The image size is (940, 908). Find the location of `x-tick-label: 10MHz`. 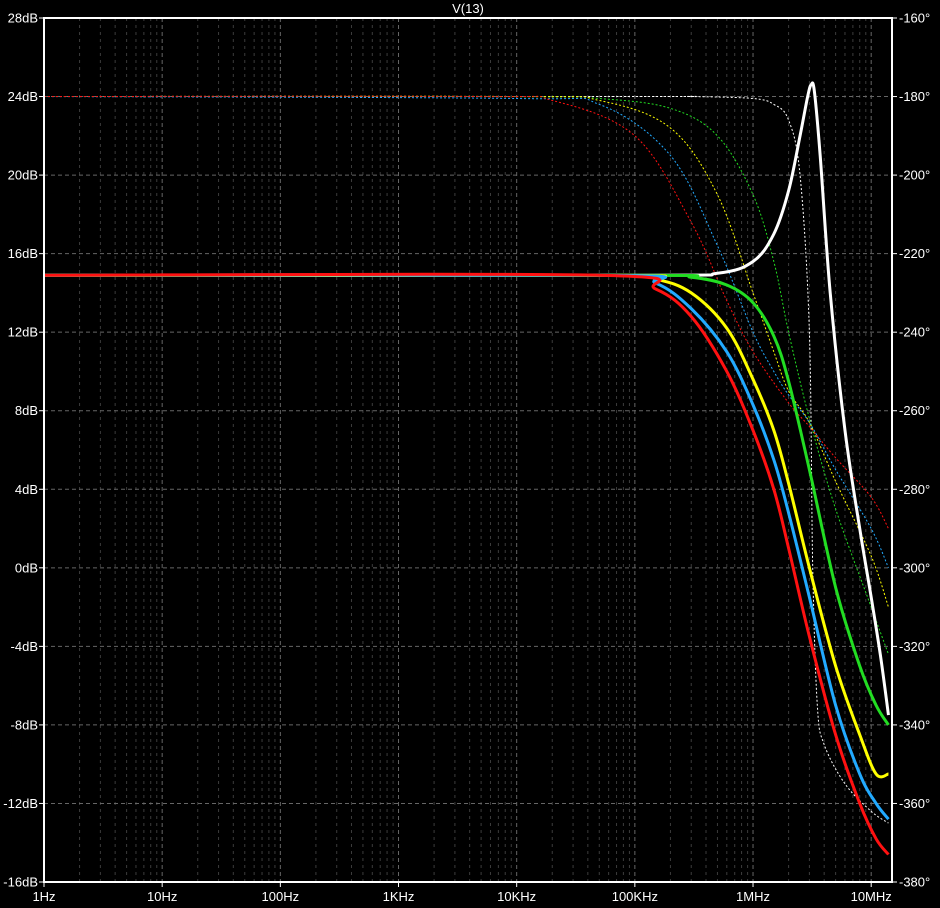

x-tick-label: 10MHz is located at coordinates (871, 896).